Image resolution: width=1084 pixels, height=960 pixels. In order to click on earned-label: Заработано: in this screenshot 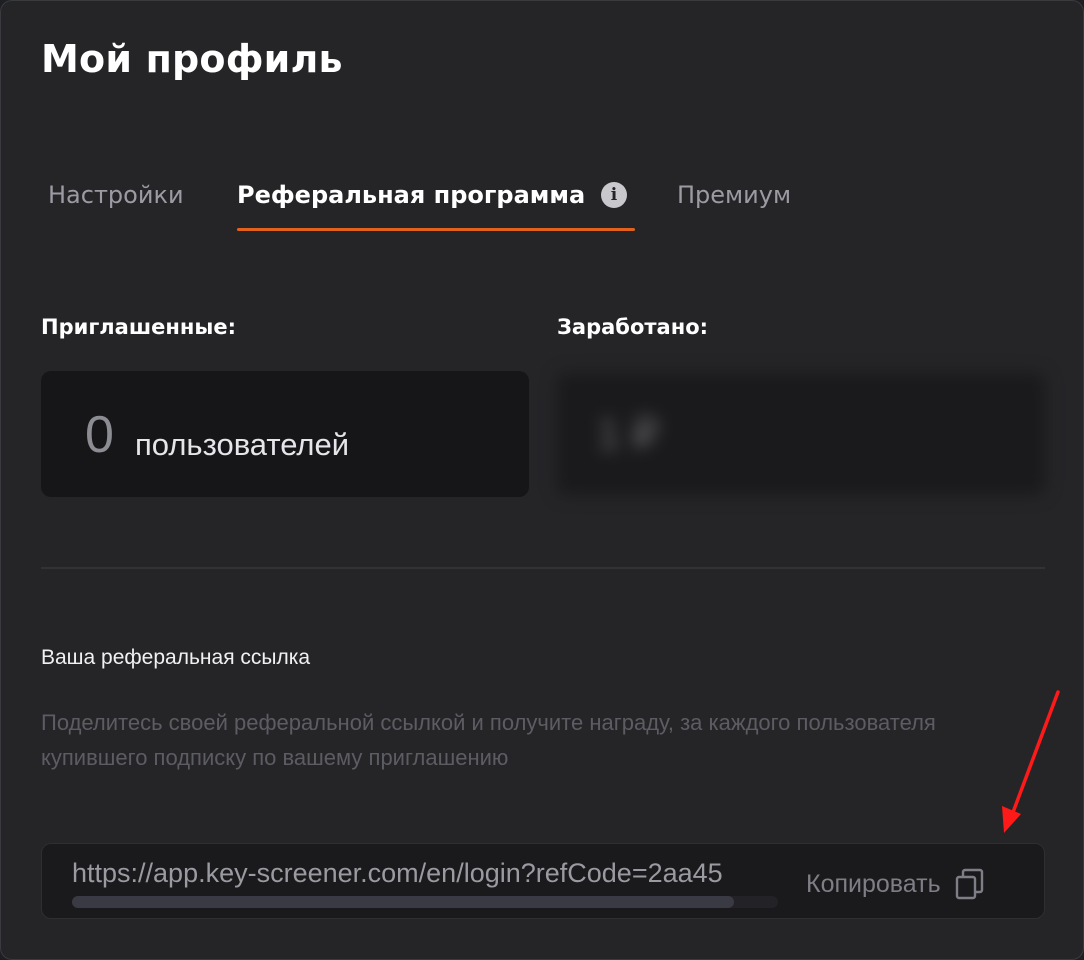, I will do `click(633, 327)`.